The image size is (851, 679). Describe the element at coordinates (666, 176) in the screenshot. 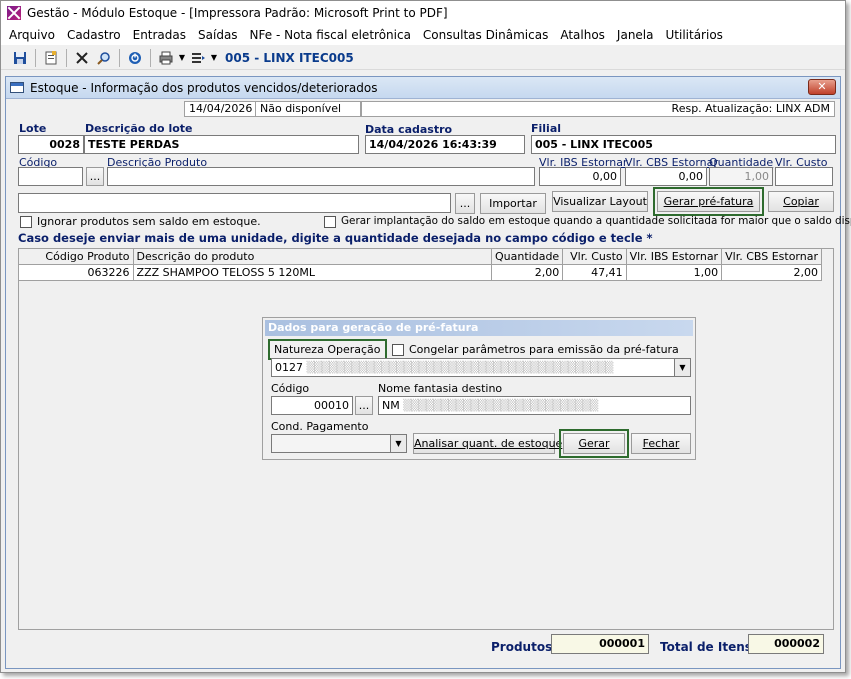

I see `cbs-field: 0,00` at that location.